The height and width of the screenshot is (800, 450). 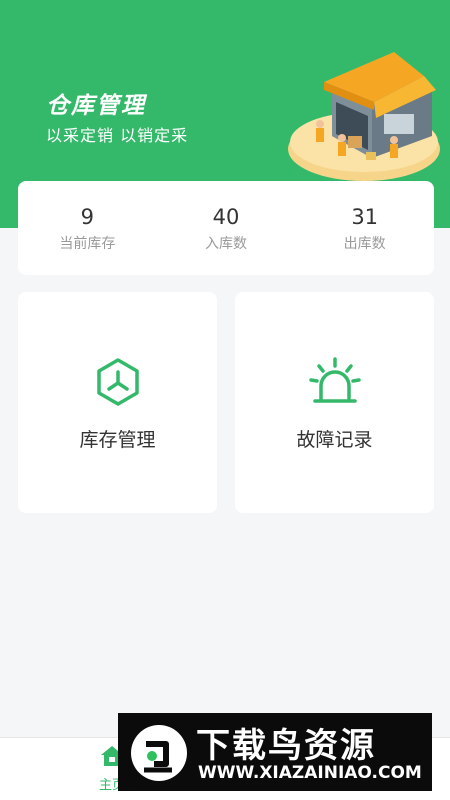 I want to click on alarm-light-icon, so click(x=335, y=380).